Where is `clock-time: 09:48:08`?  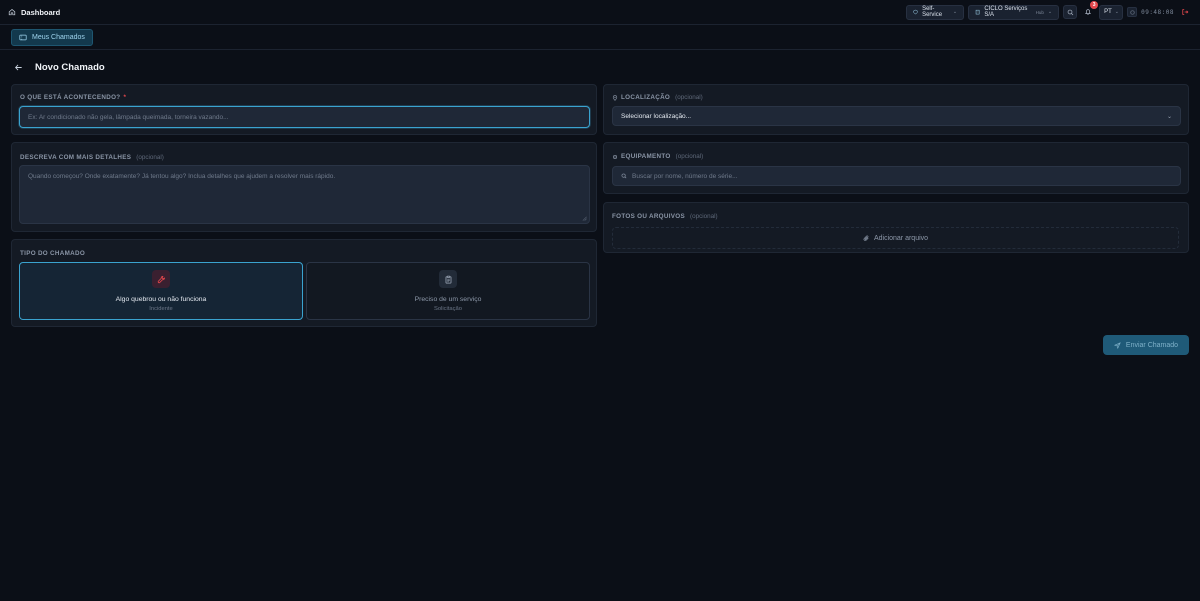 clock-time: 09:48:08 is located at coordinates (1157, 12).